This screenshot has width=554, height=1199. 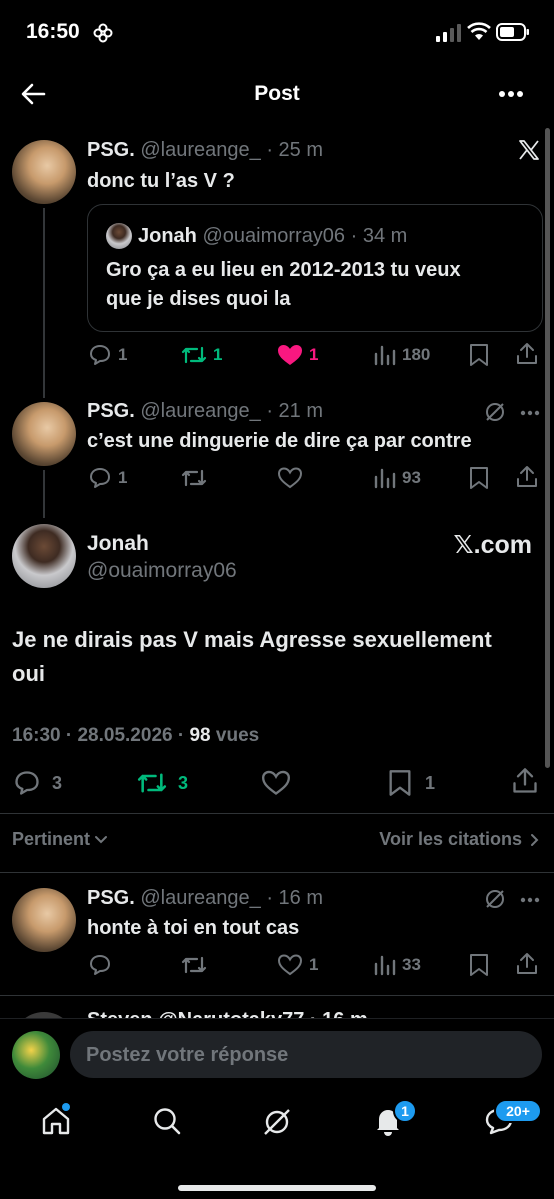 I want to click on signal-icon, so click(x=449, y=33).